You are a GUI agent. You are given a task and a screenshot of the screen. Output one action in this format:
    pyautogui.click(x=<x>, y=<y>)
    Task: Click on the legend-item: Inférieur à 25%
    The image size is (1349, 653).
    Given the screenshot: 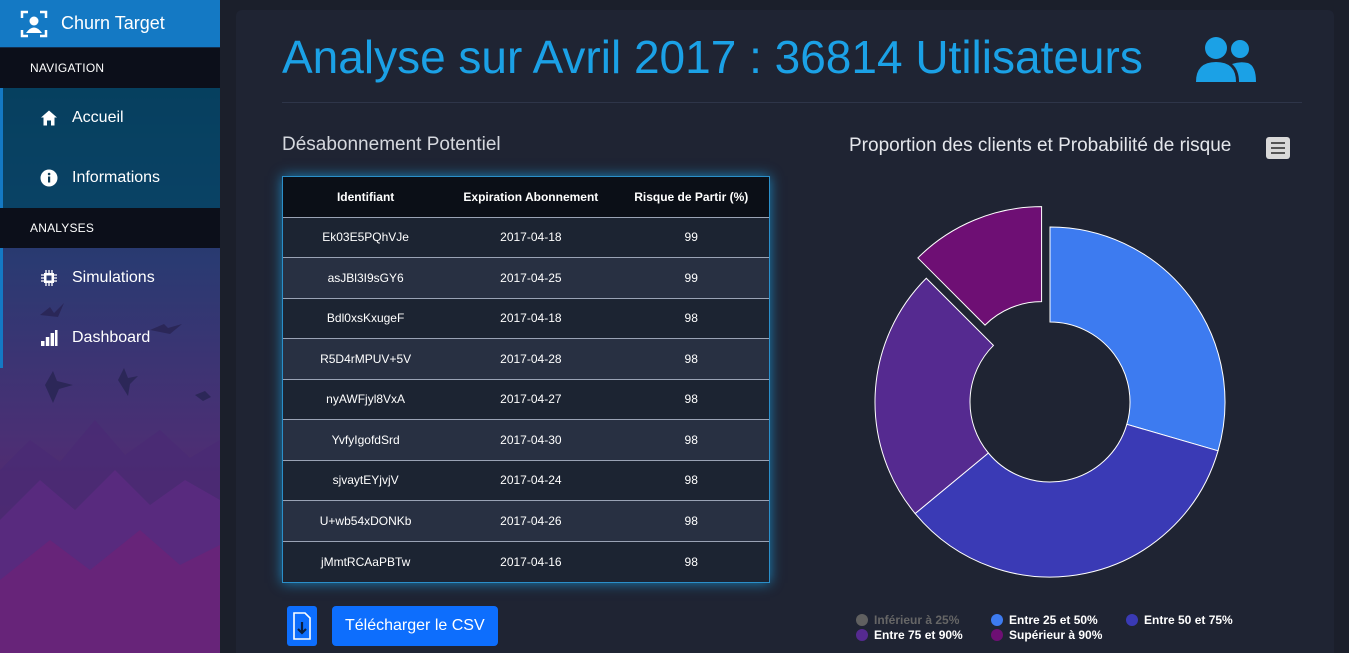 What is the action you would take?
    pyautogui.click(x=907, y=620)
    